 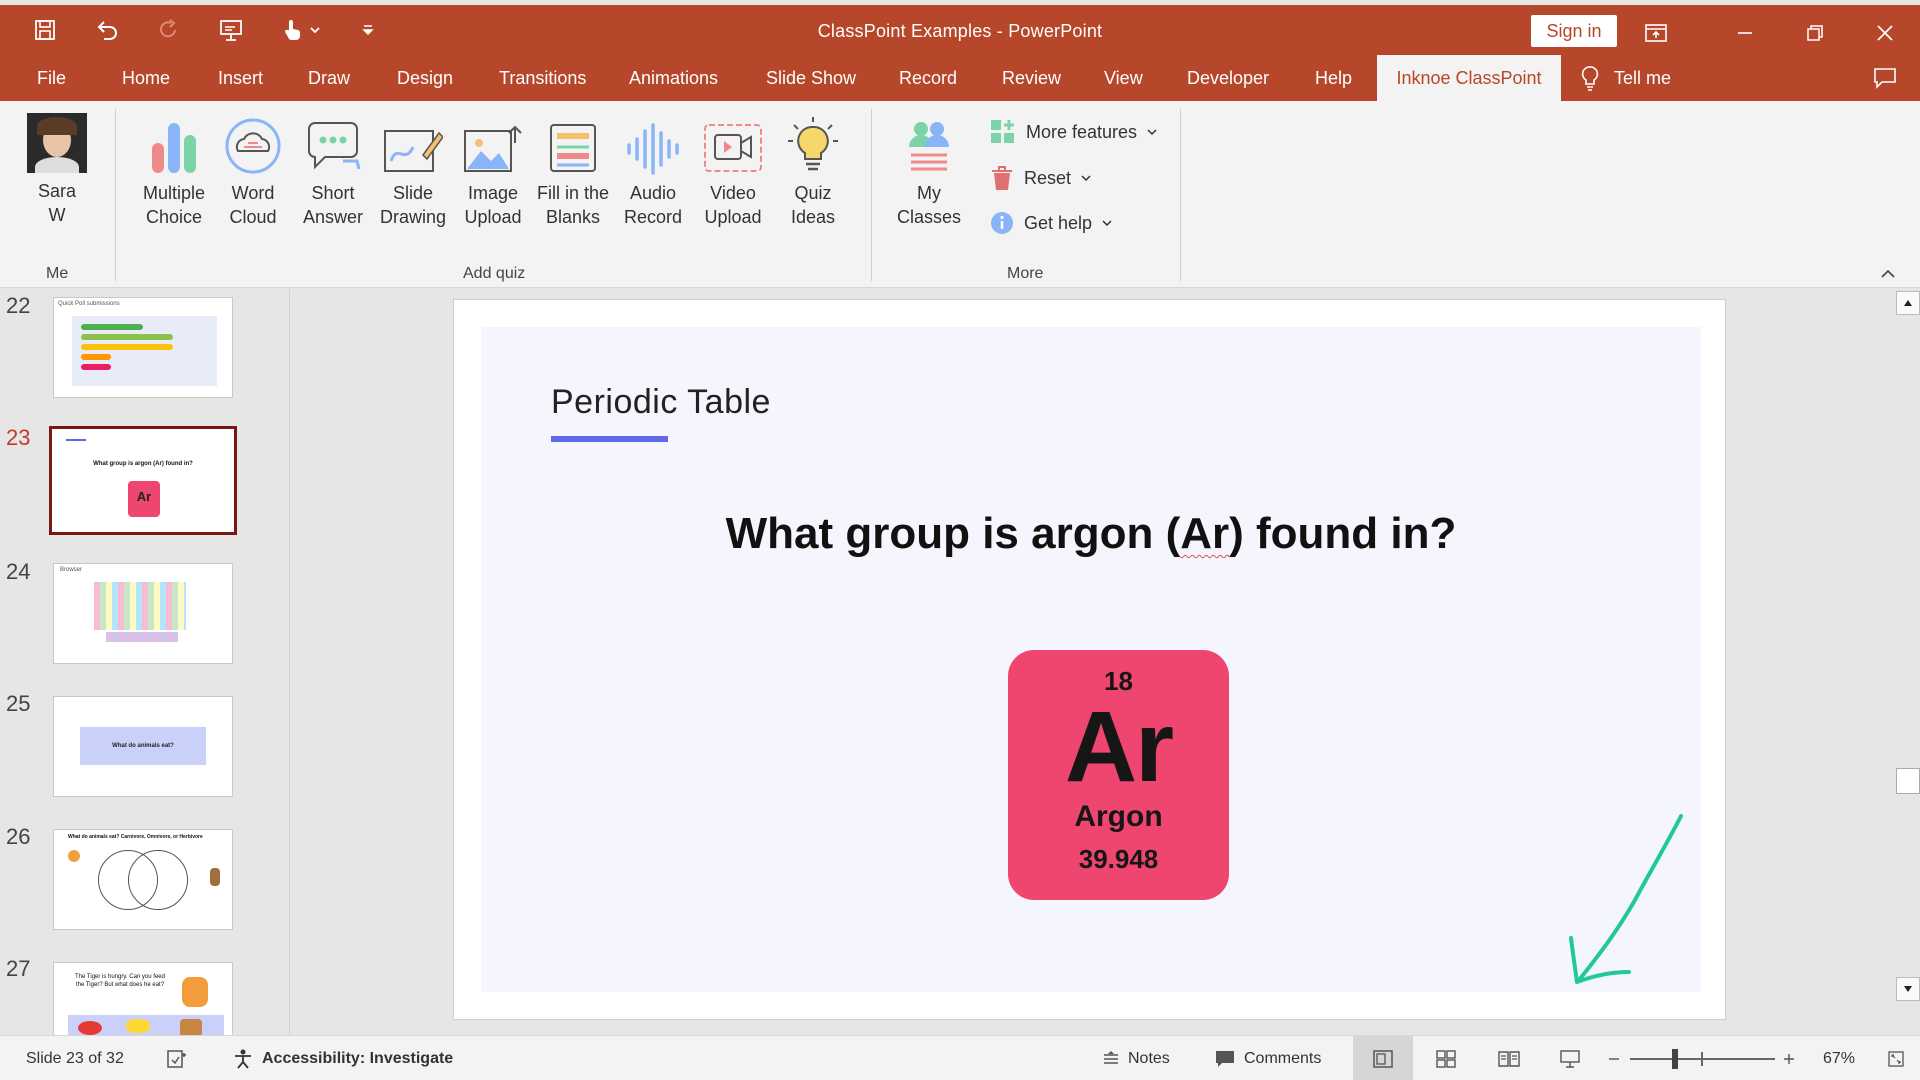 I want to click on audio-record-button: Audio Record, so click(x=653, y=170).